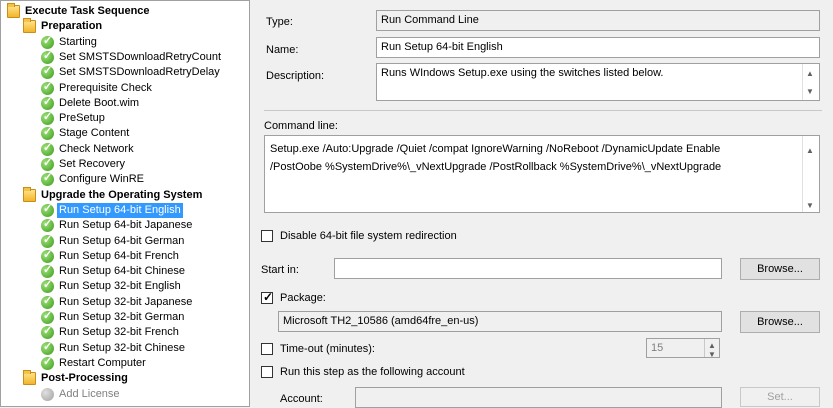 This screenshot has width=833, height=408. I want to click on tree-step-node: Check Network, so click(88, 149).